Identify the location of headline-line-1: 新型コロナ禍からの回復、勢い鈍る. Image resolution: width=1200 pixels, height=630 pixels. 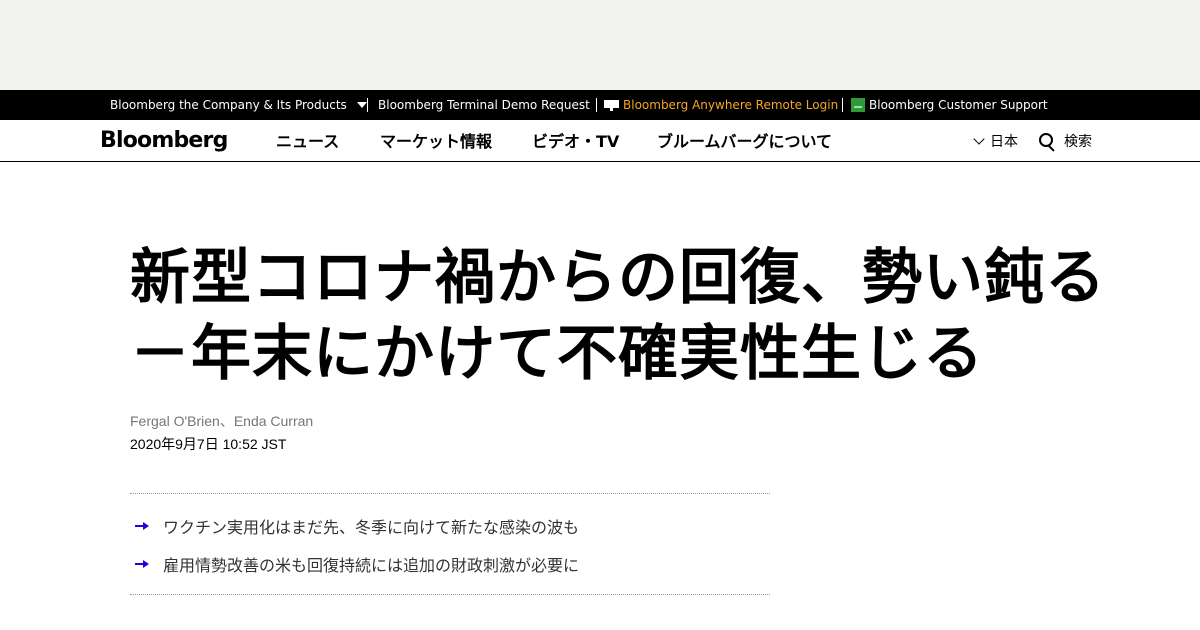
(618, 278).